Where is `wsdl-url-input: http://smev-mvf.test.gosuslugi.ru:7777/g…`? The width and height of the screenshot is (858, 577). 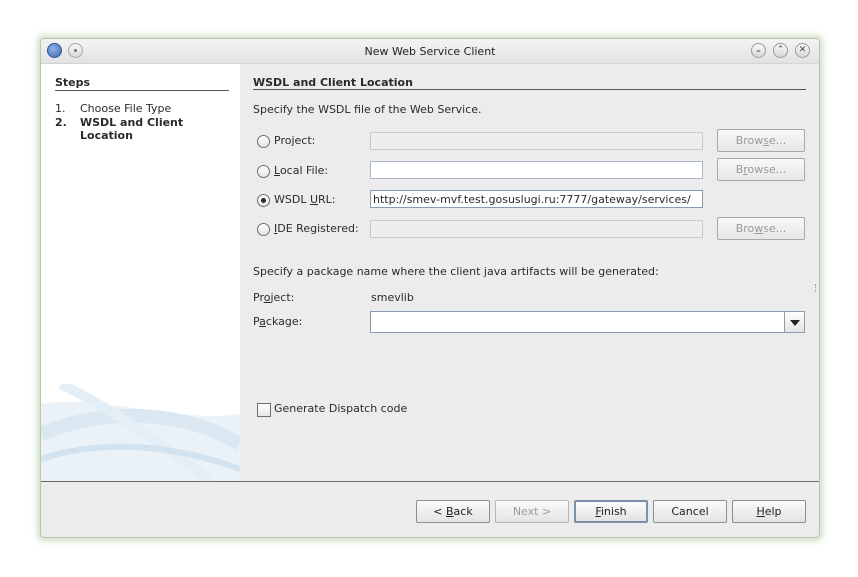
wsdl-url-input: http://smev-mvf.test.gosuslugi.ru:7777/g… is located at coordinates (536, 199).